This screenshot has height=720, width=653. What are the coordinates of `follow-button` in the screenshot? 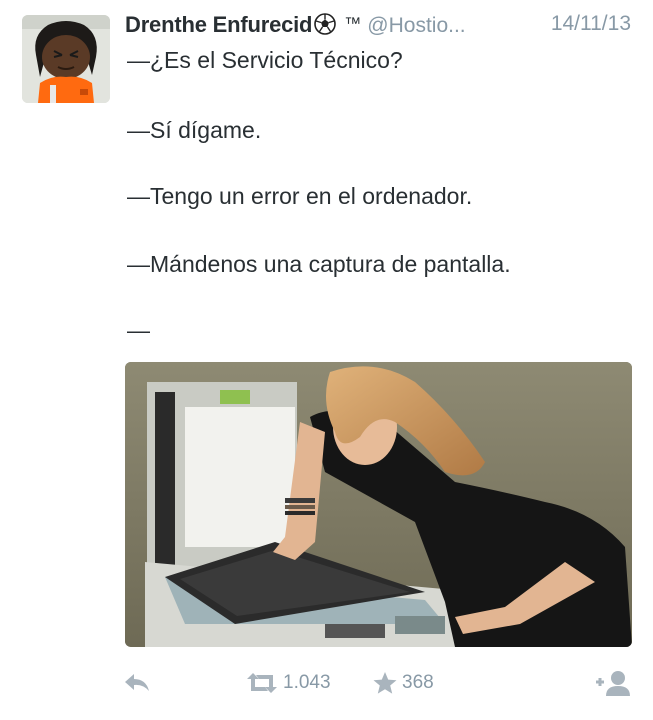 It's located at (613, 683).